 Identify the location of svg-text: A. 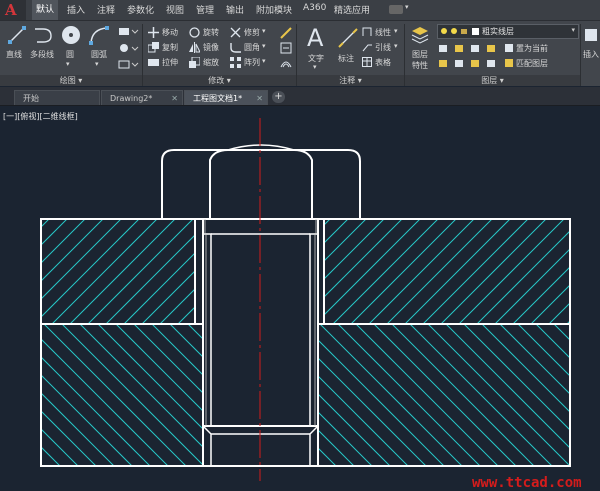
(315, 37).